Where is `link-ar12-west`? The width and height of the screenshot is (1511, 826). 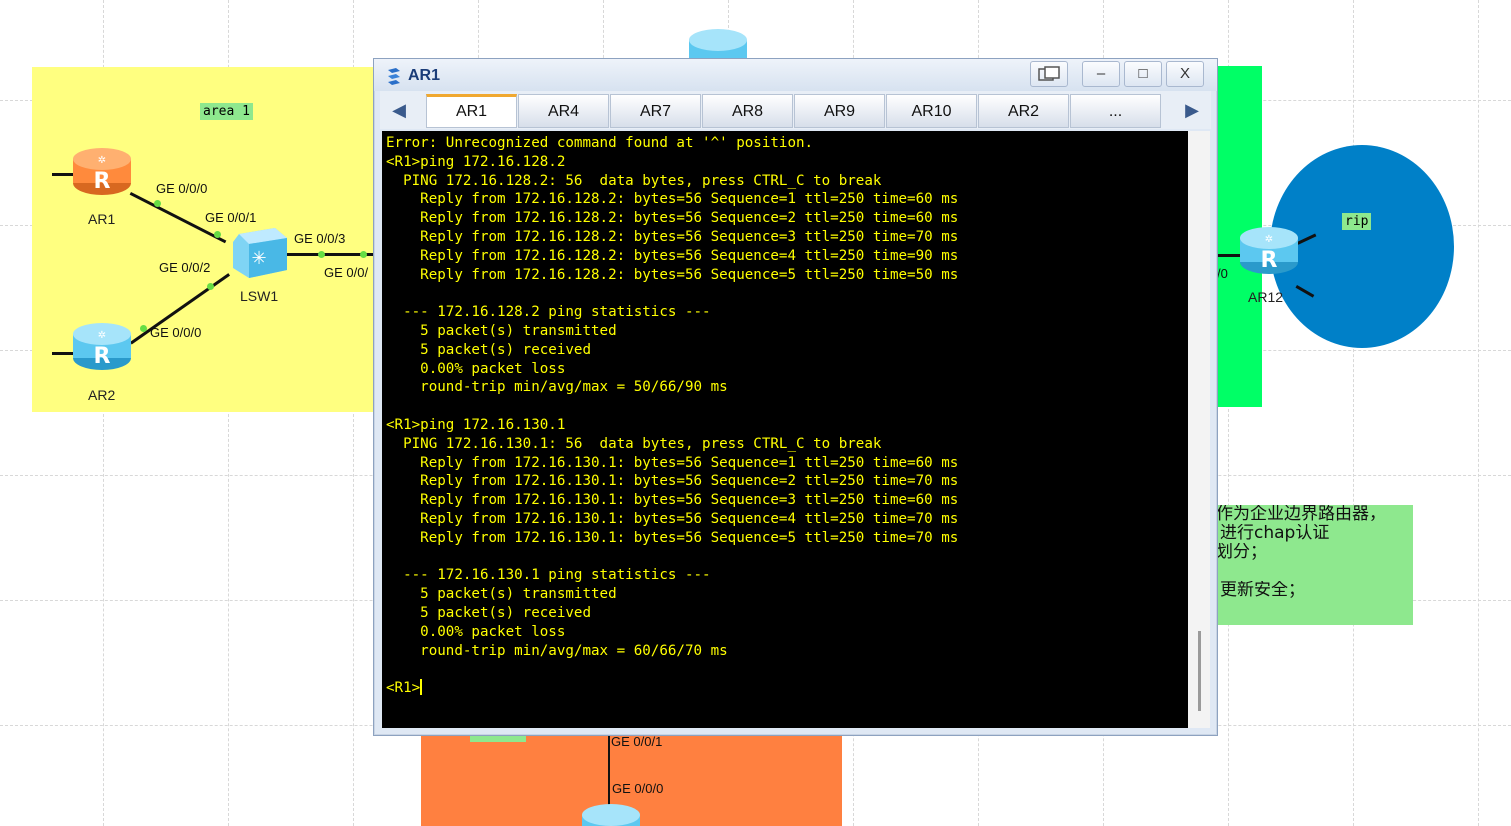 link-ar12-west is located at coordinates (1229, 255).